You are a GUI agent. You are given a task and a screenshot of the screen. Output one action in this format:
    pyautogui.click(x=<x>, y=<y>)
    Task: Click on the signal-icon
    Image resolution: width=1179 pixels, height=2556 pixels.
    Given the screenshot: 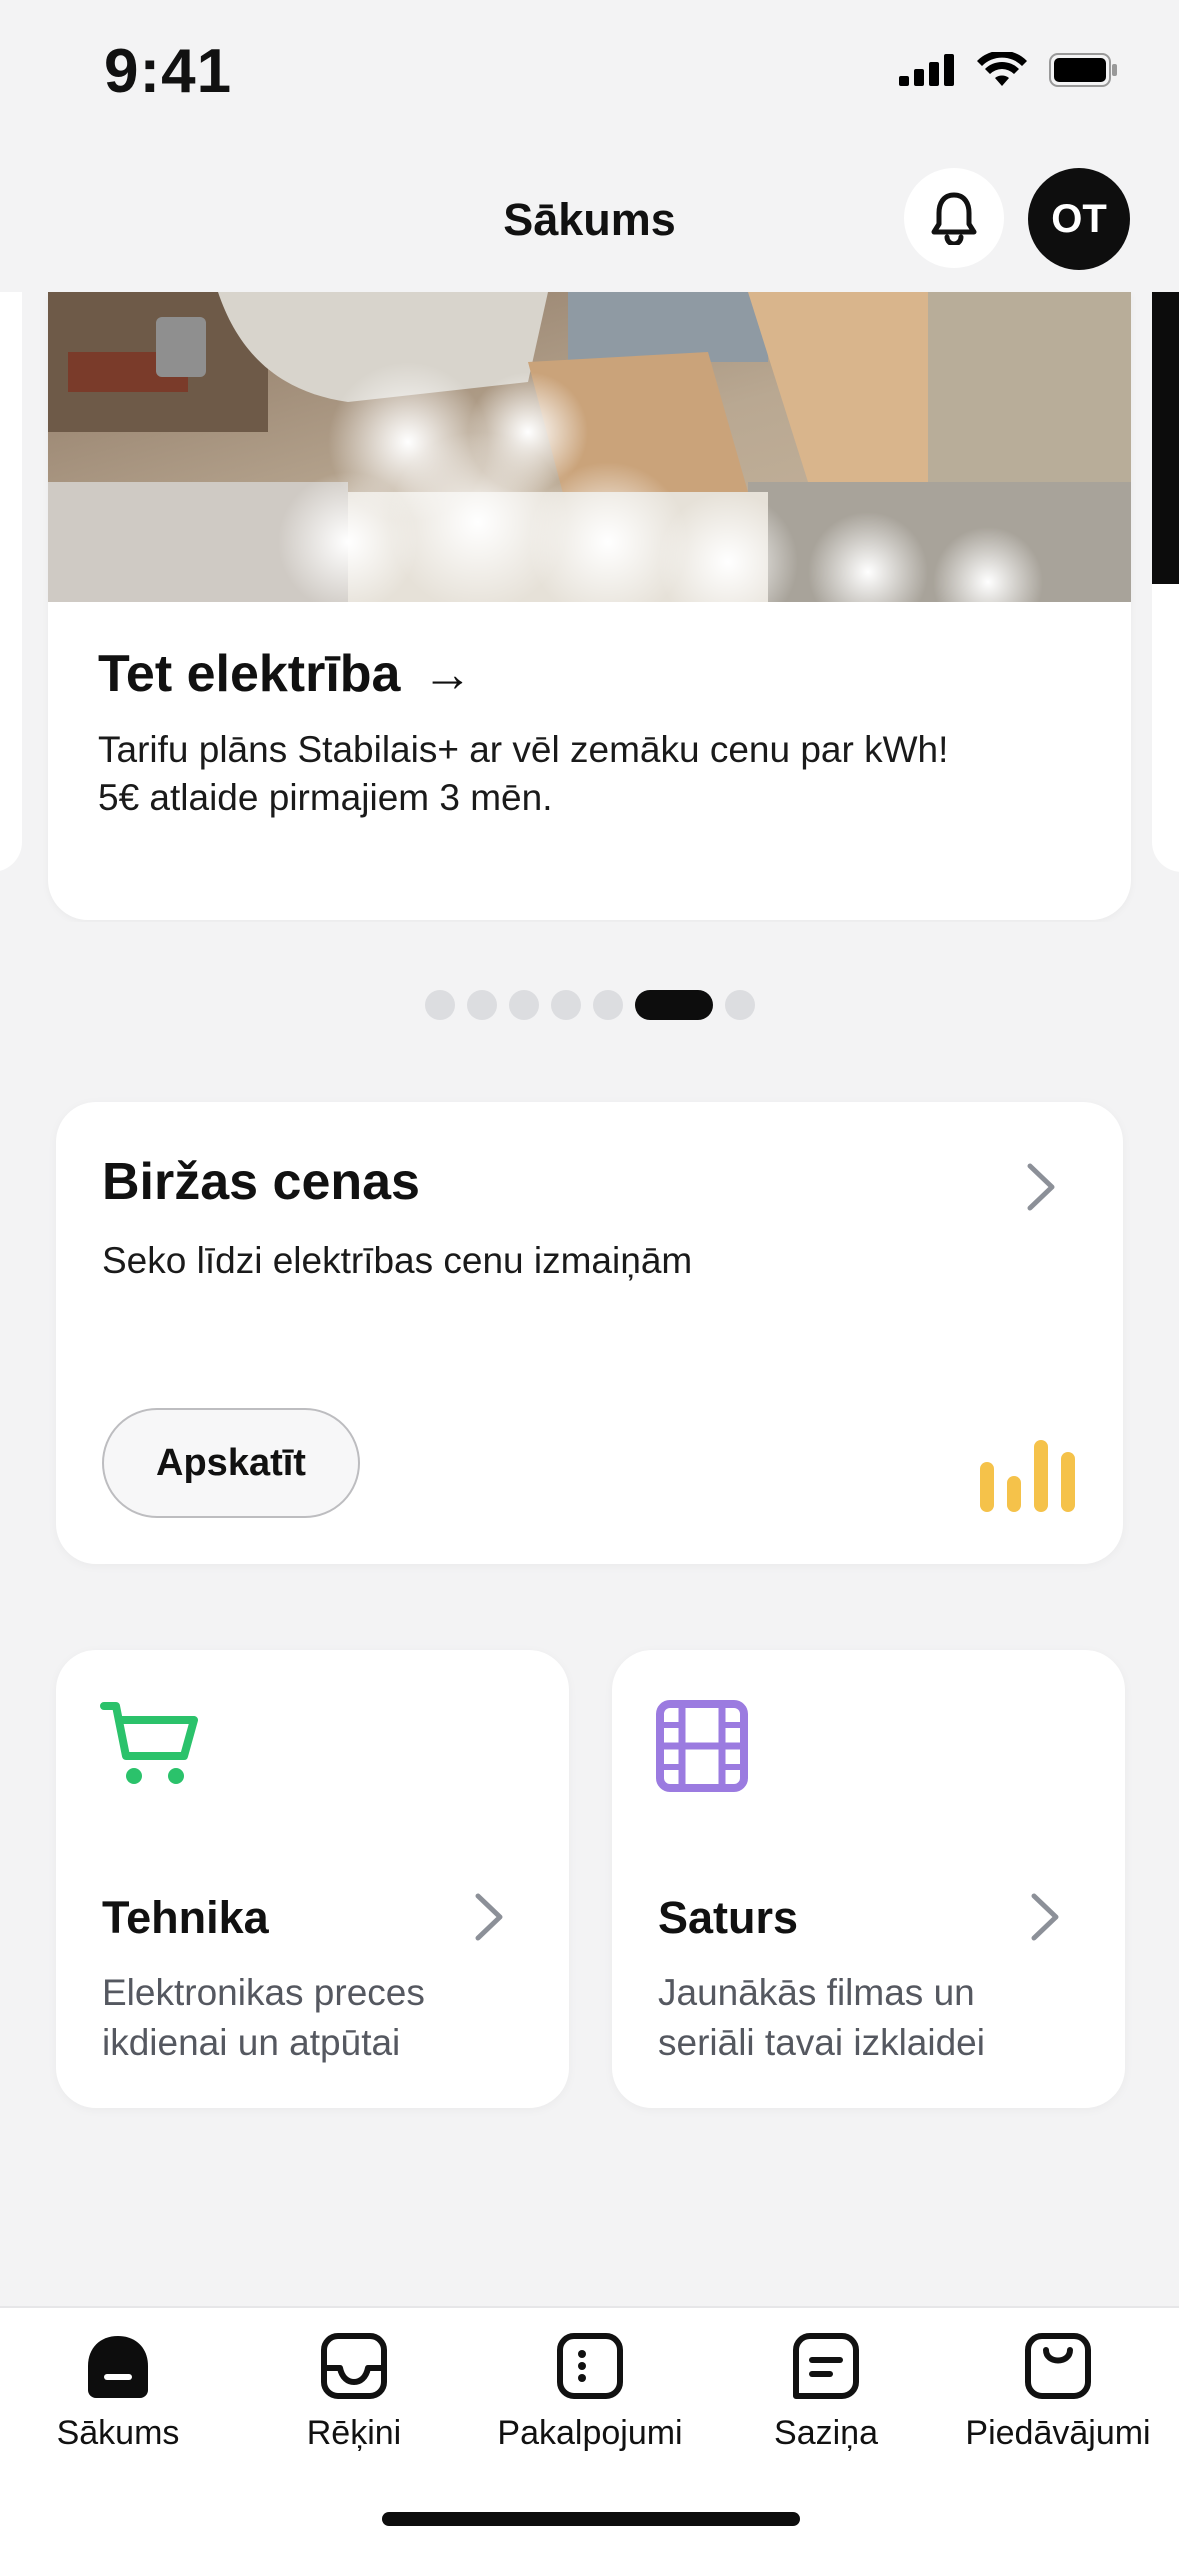 What is the action you would take?
    pyautogui.click(x=926, y=70)
    